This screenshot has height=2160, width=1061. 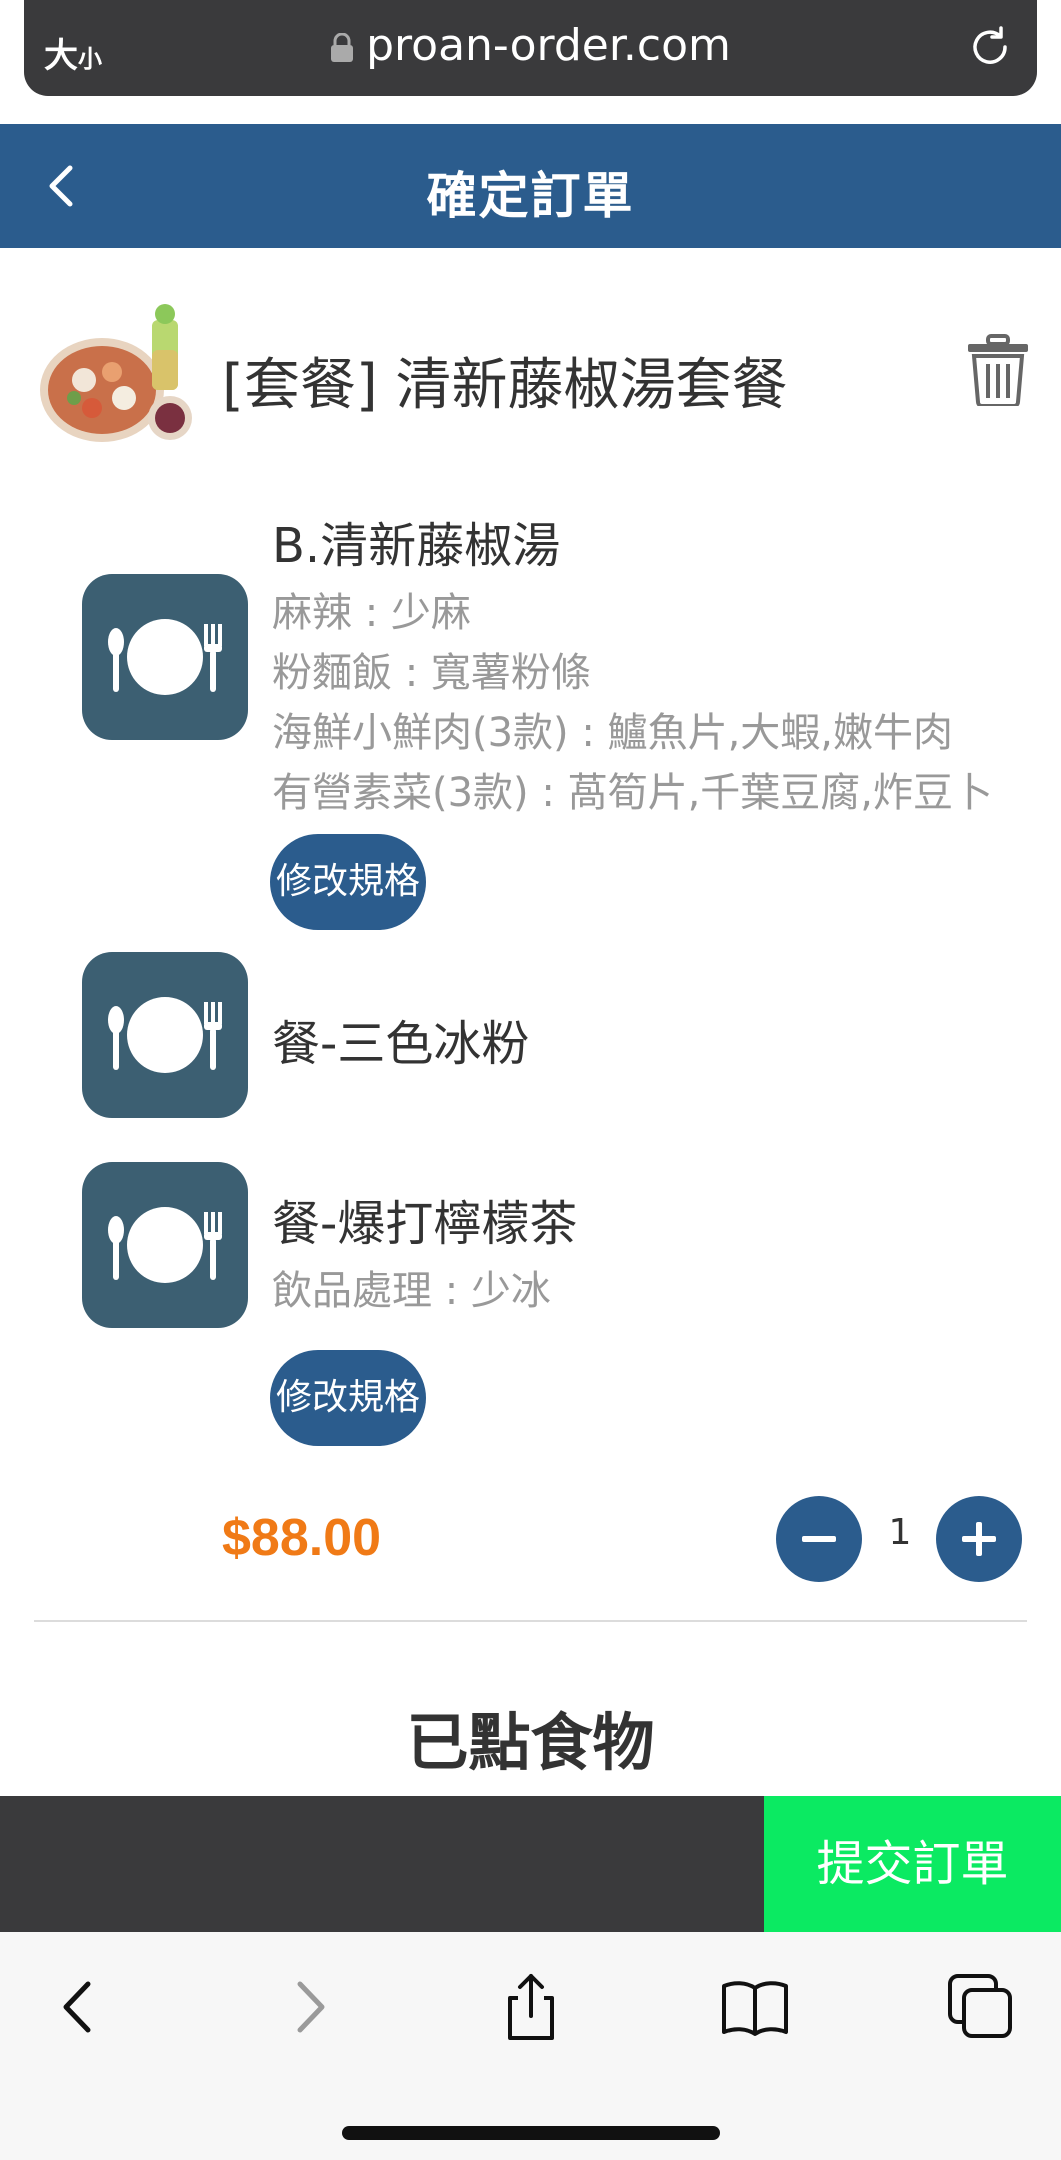 What do you see at coordinates (998, 370) in the screenshot?
I see `trash-icon` at bounding box center [998, 370].